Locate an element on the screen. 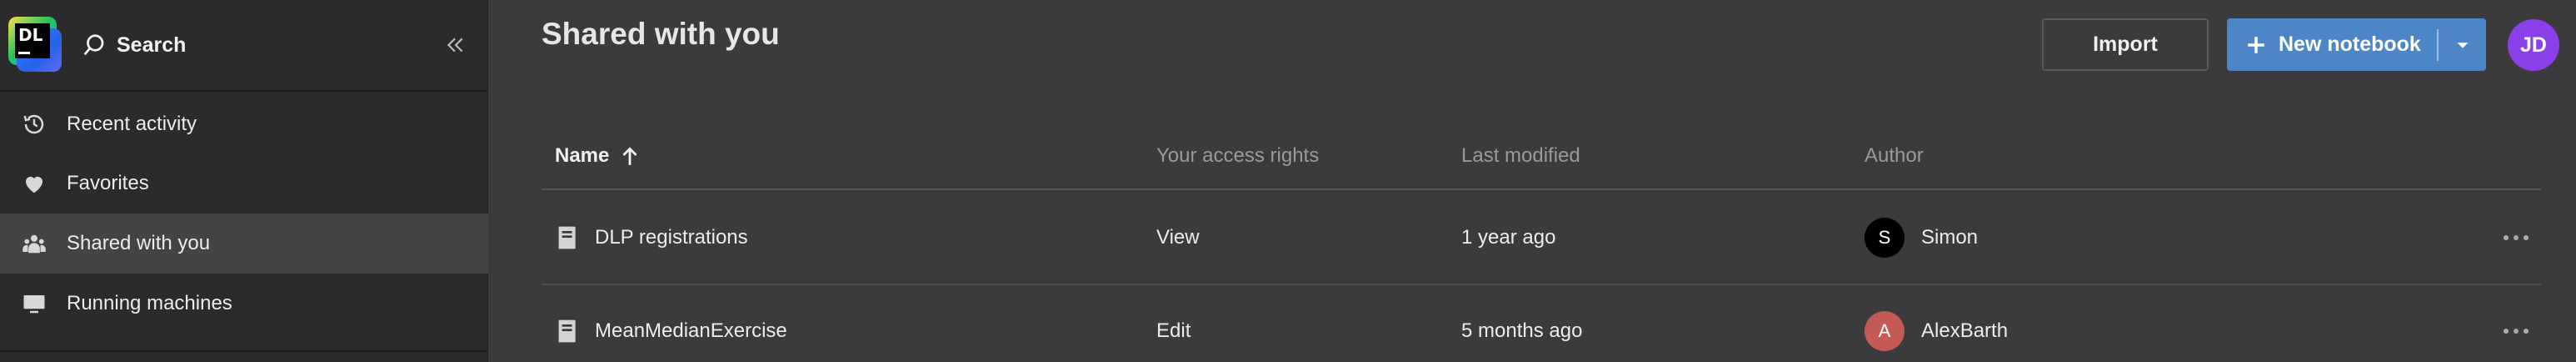 This screenshot has height=362, width=2576. author-avatar: A is located at coordinates (1885, 331).